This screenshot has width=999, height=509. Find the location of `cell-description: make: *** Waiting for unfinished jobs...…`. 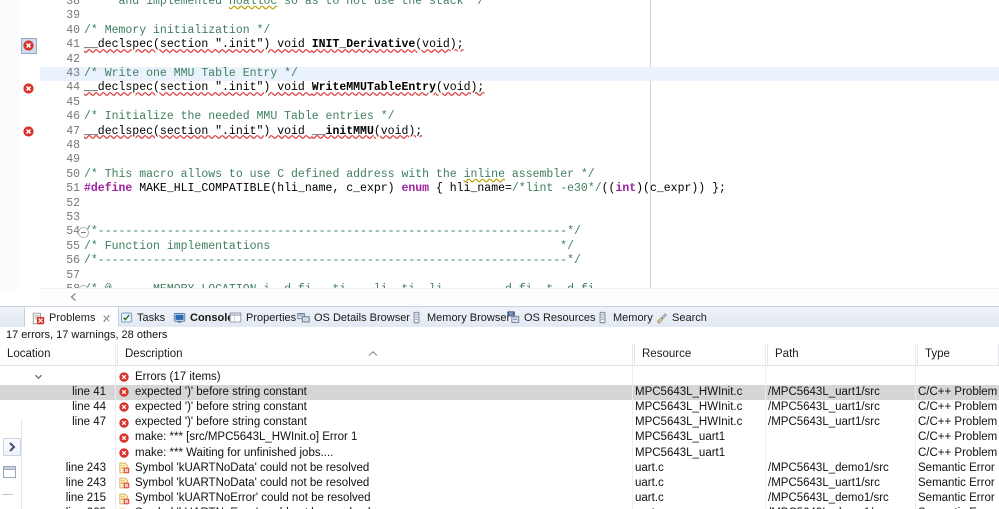

cell-description: make: *** Waiting for unfinished jobs...… is located at coordinates (374, 453).